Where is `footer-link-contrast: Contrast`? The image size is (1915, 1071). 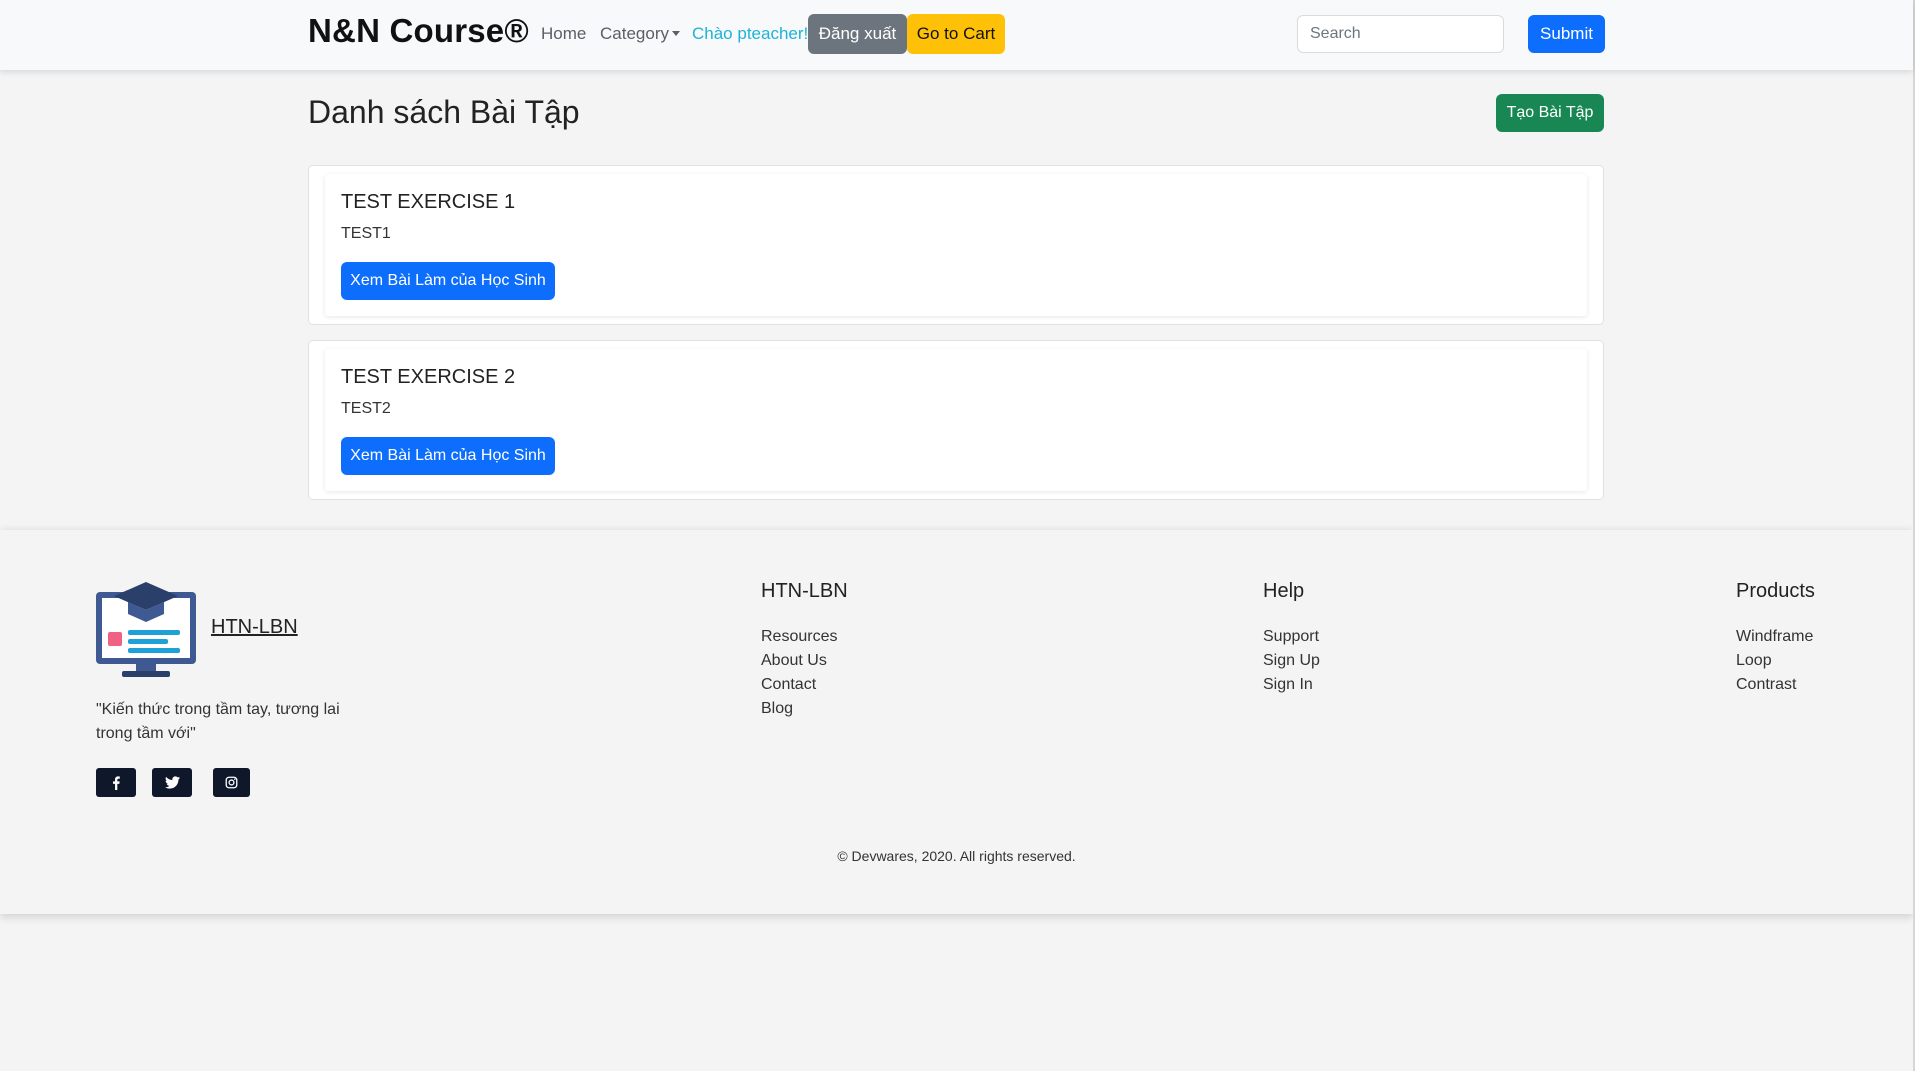 footer-link-contrast: Contrast is located at coordinates (1775, 685).